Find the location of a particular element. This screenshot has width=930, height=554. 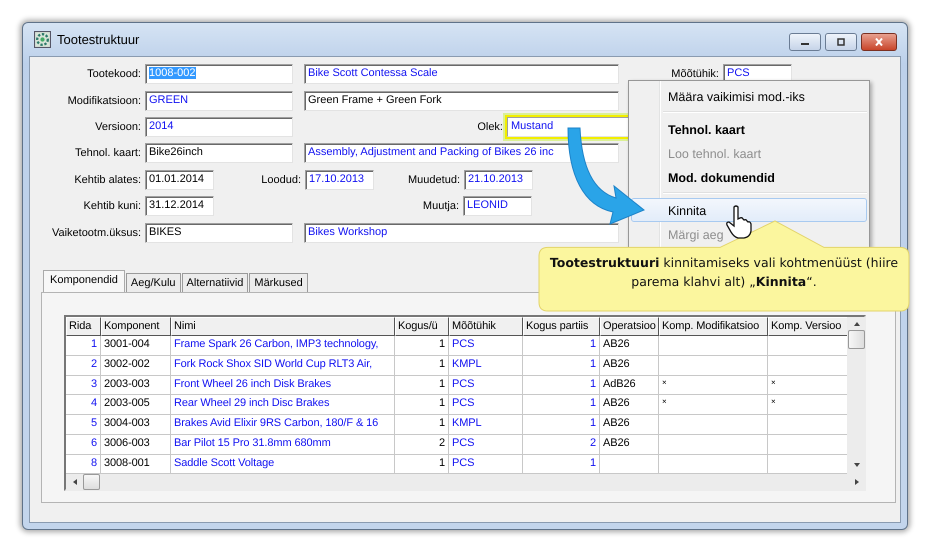

field-label: Vaiketootm.üksus: is located at coordinates (96, 232).